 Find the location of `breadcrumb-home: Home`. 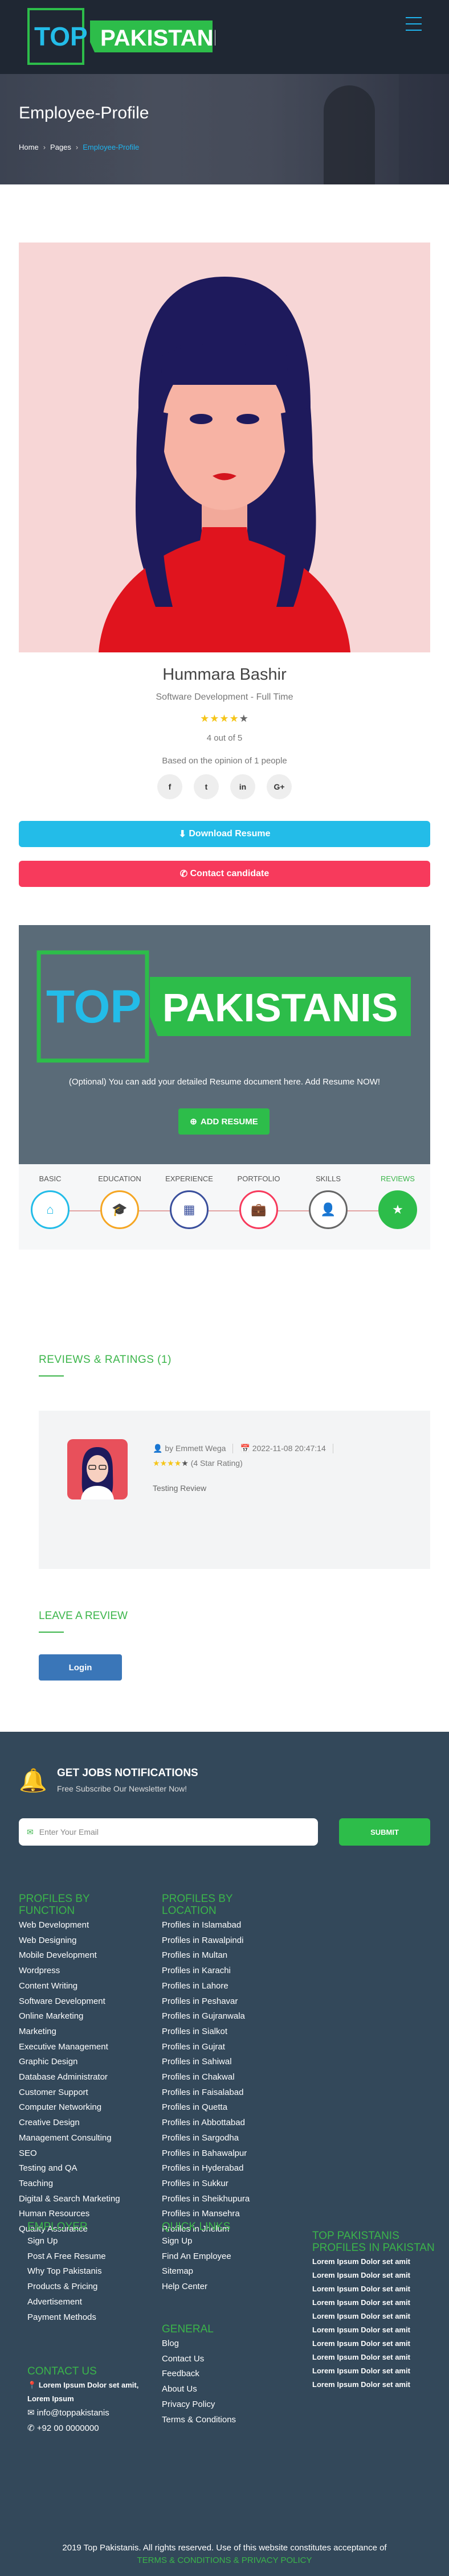

breadcrumb-home: Home is located at coordinates (29, 147).